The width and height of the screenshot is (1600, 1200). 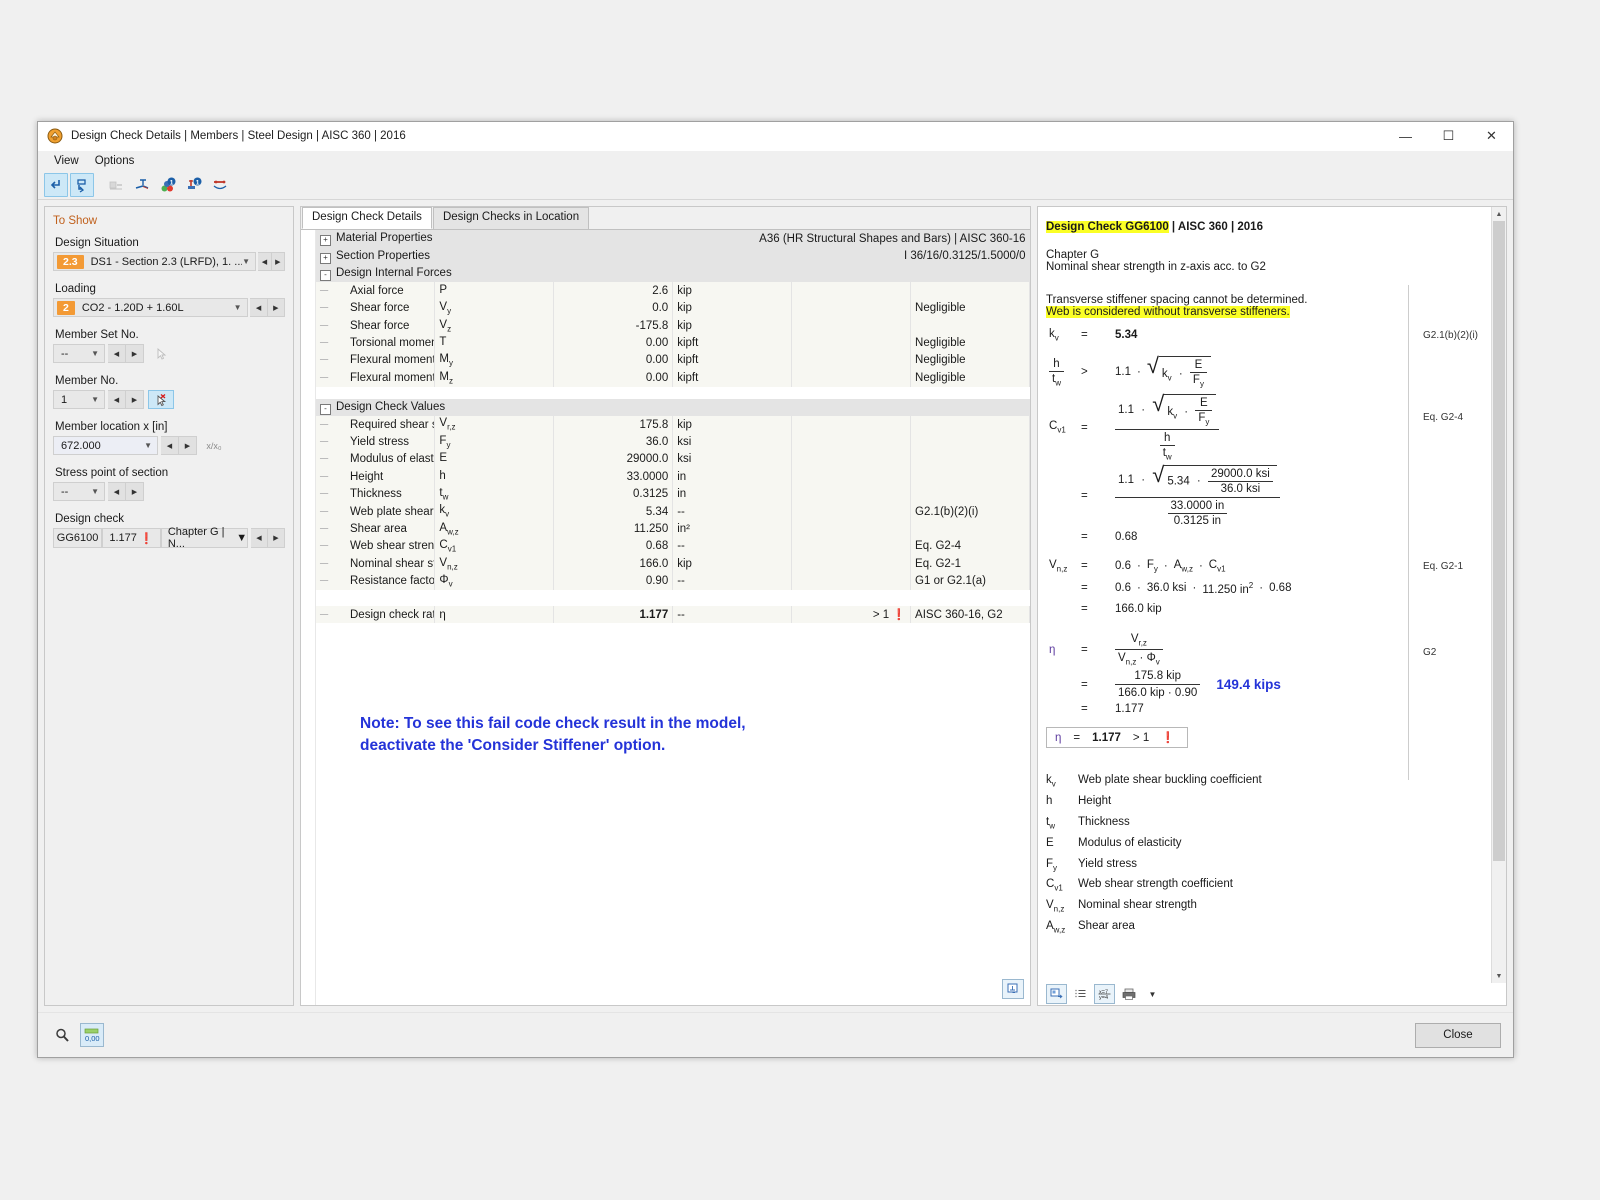 What do you see at coordinates (117, 491) in the screenshot?
I see `stress-point-prev-button: ◀` at bounding box center [117, 491].